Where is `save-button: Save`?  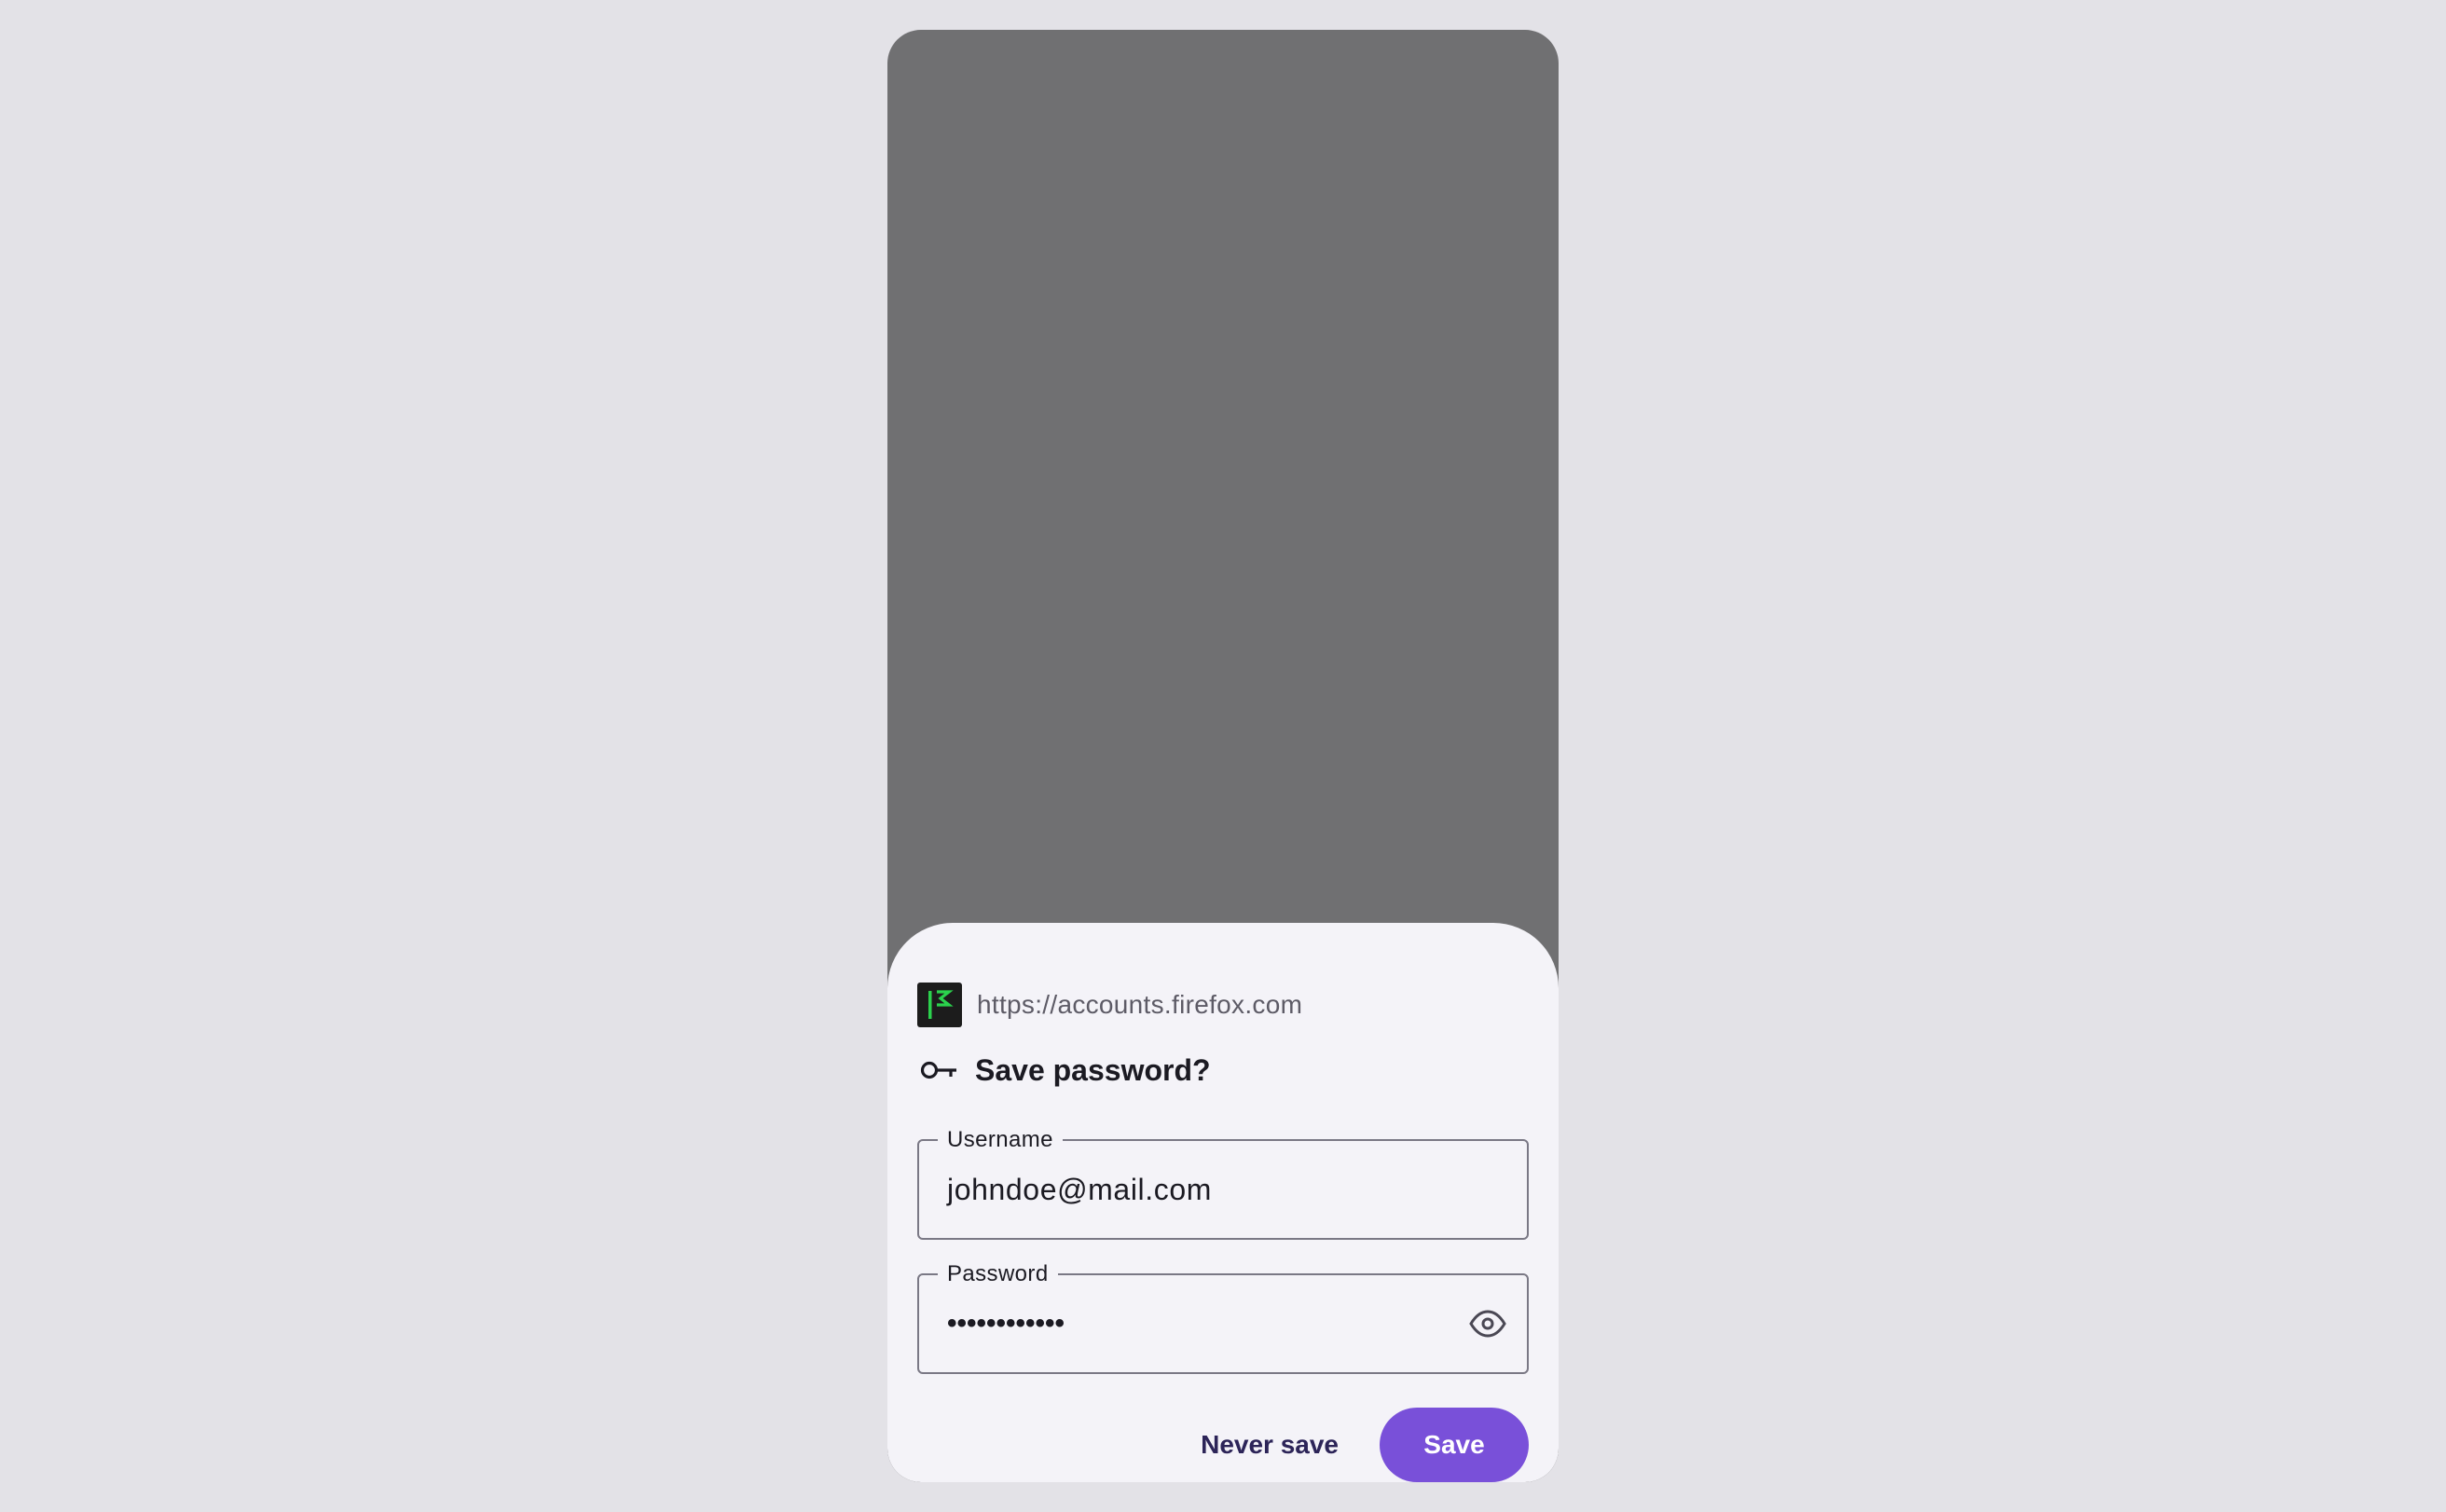 save-button: Save is located at coordinates (1454, 1445).